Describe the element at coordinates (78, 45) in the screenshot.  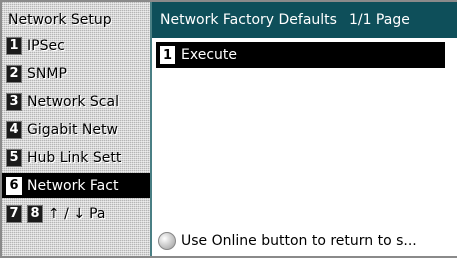
I see `menu-item-ipsec: 1 IPSec` at that location.